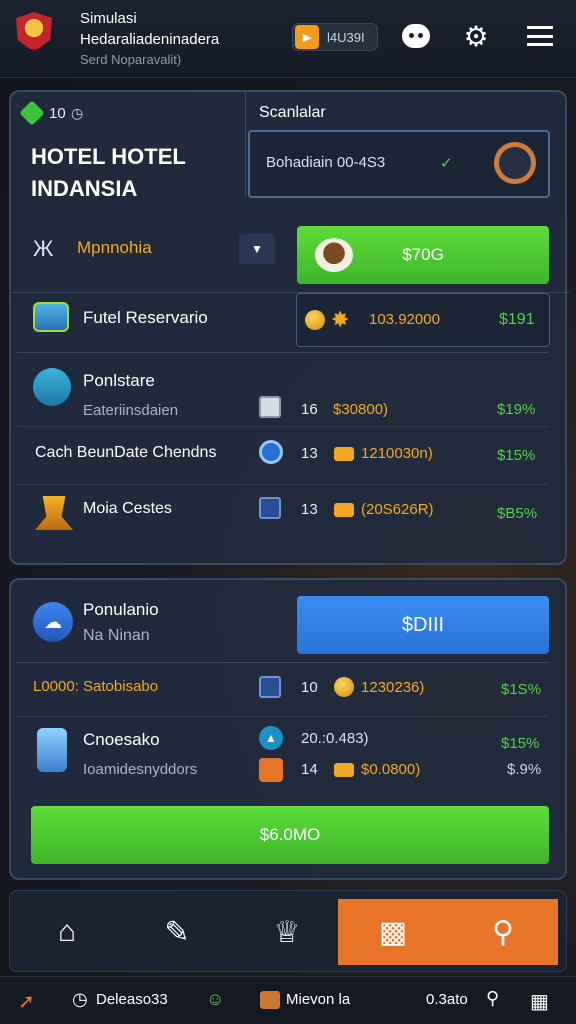 Image resolution: width=576 pixels, height=1024 pixels. I want to click on scan-dial-icon, so click(515, 163).